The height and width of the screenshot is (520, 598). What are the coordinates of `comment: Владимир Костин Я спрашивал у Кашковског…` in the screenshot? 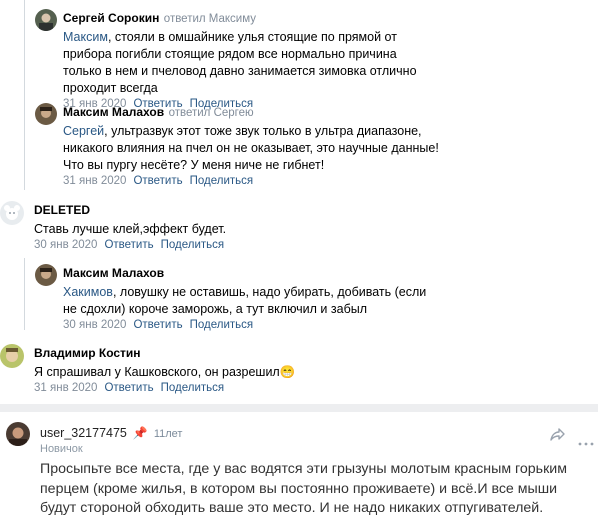 It's located at (234, 369).